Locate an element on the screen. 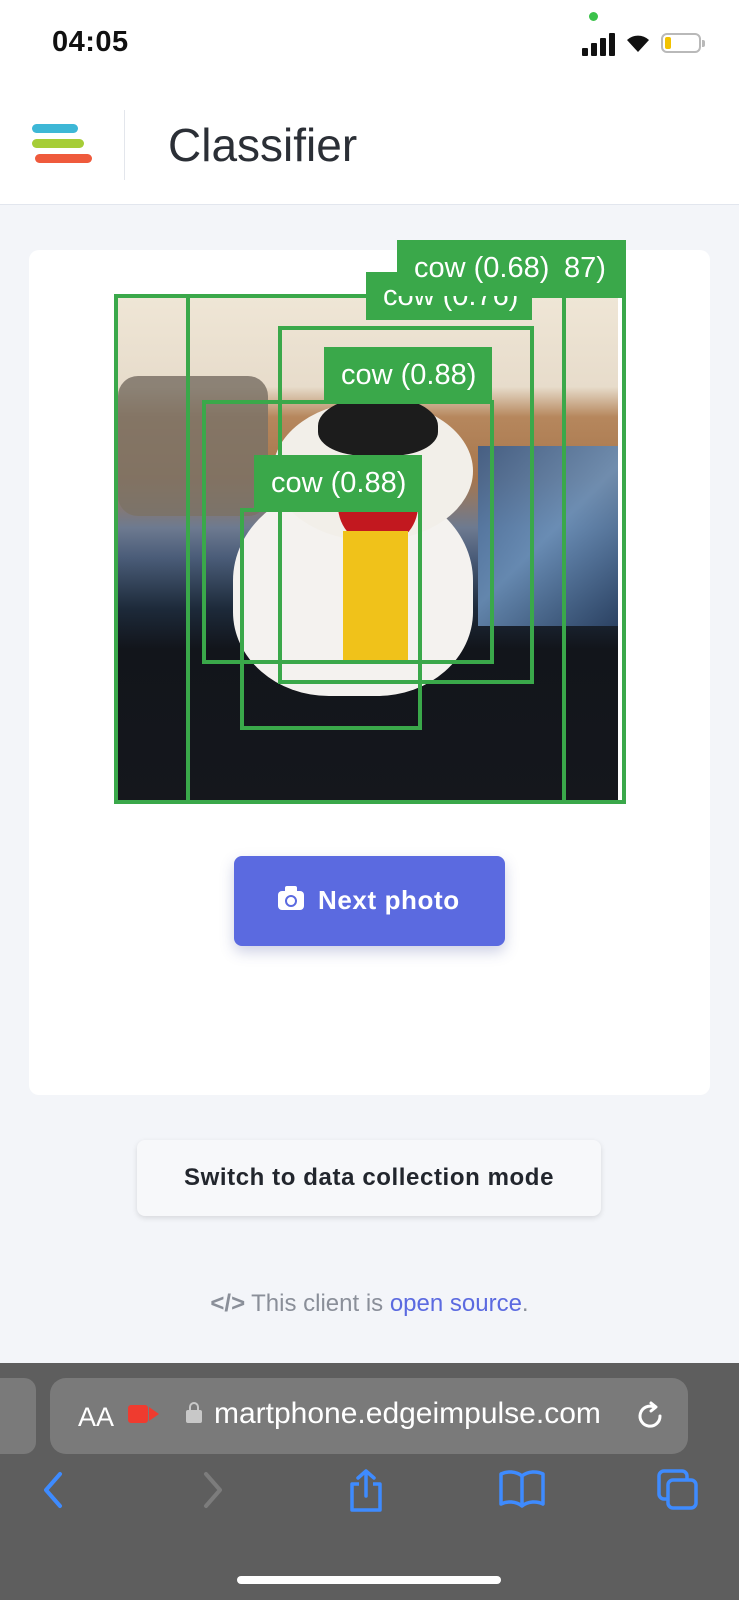 The image size is (739, 1600). forward-icon is located at coordinates (213, 1490).